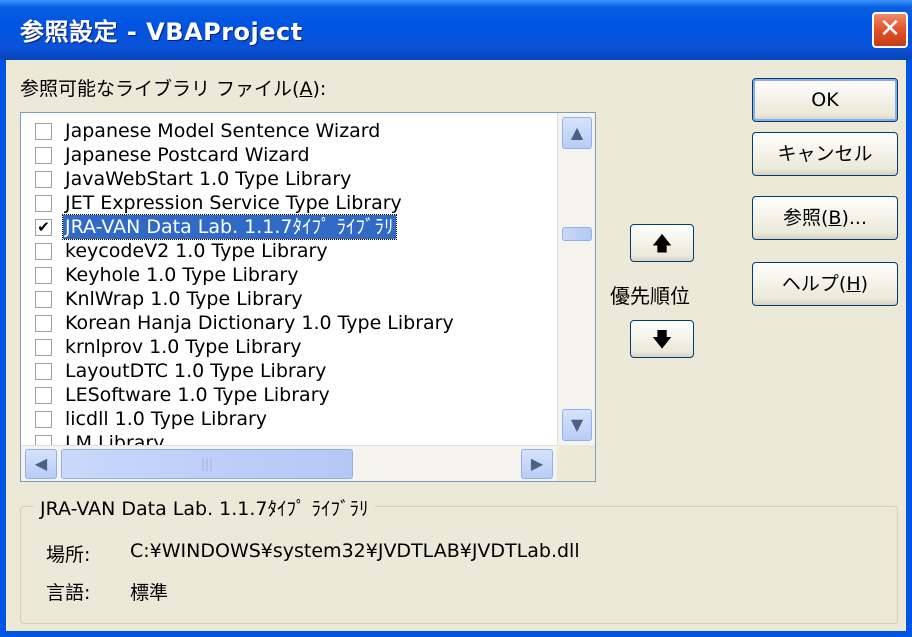 Image resolution: width=912 pixels, height=637 pixels. What do you see at coordinates (223, 131) in the screenshot?
I see `list-item-label: Japanese Model Sentence Wizard` at bounding box center [223, 131].